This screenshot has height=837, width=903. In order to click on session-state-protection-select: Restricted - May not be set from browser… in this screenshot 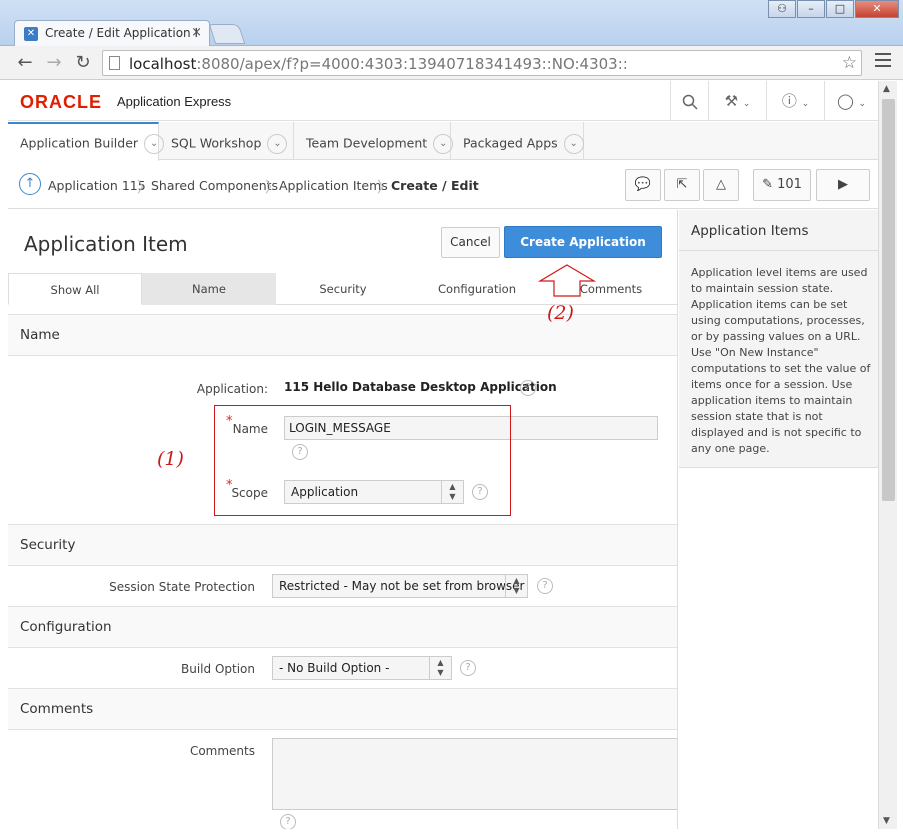, I will do `click(400, 586)`.